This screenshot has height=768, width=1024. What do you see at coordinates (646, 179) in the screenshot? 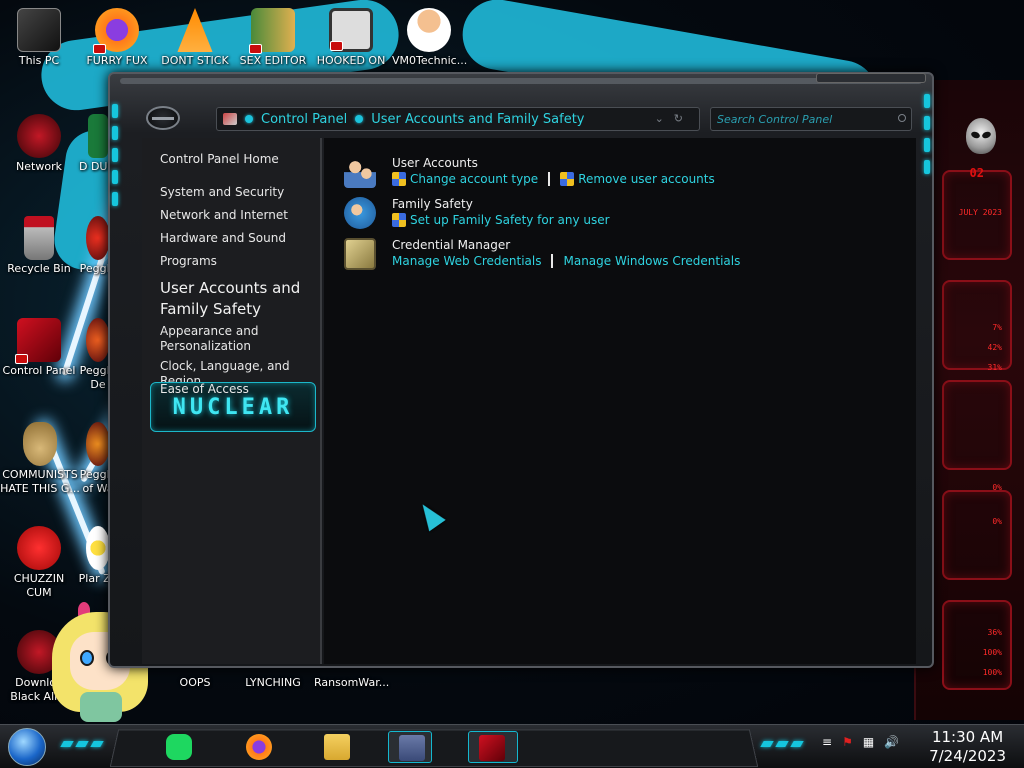
I see `link-text: Remove user accounts` at bounding box center [646, 179].